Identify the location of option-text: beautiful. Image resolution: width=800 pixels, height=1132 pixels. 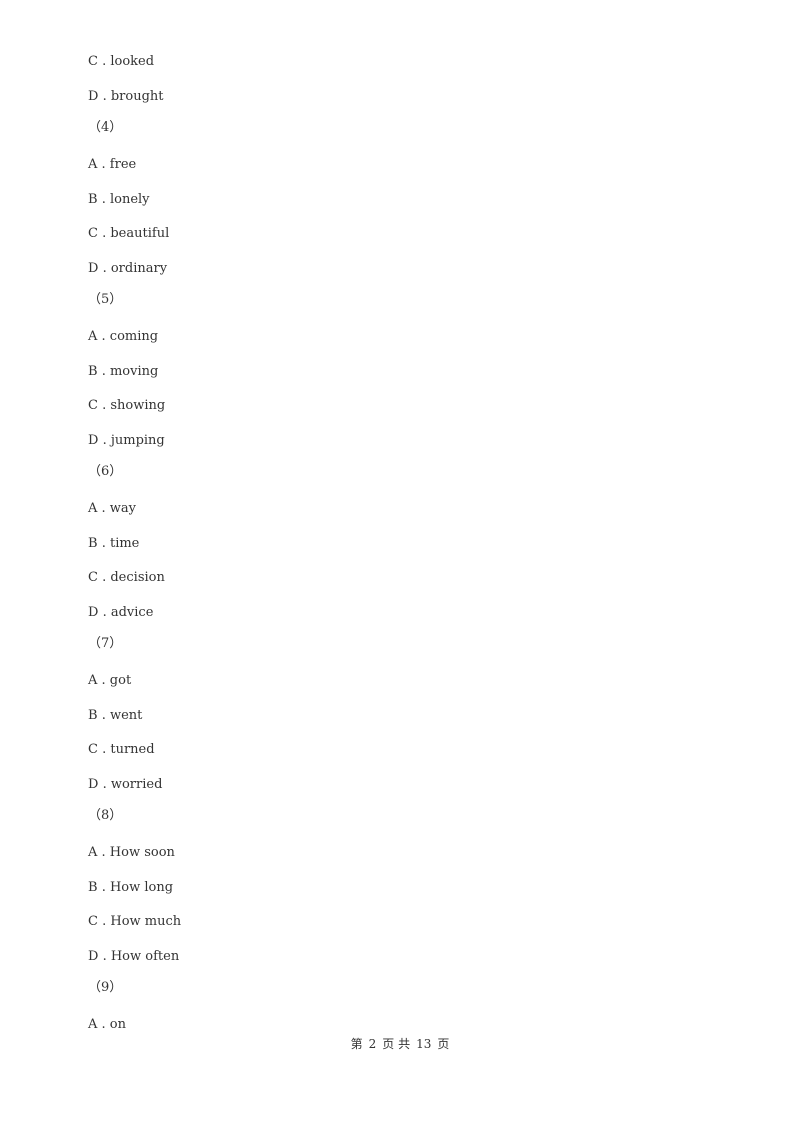
(140, 233).